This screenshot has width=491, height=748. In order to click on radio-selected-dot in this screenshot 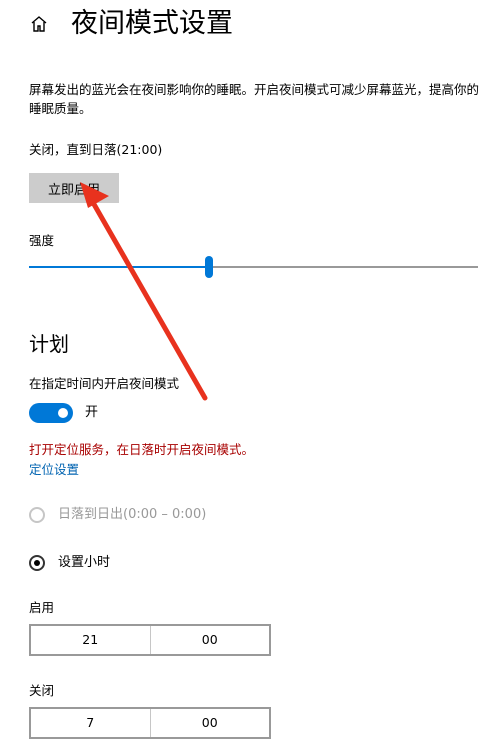, I will do `click(37, 563)`.